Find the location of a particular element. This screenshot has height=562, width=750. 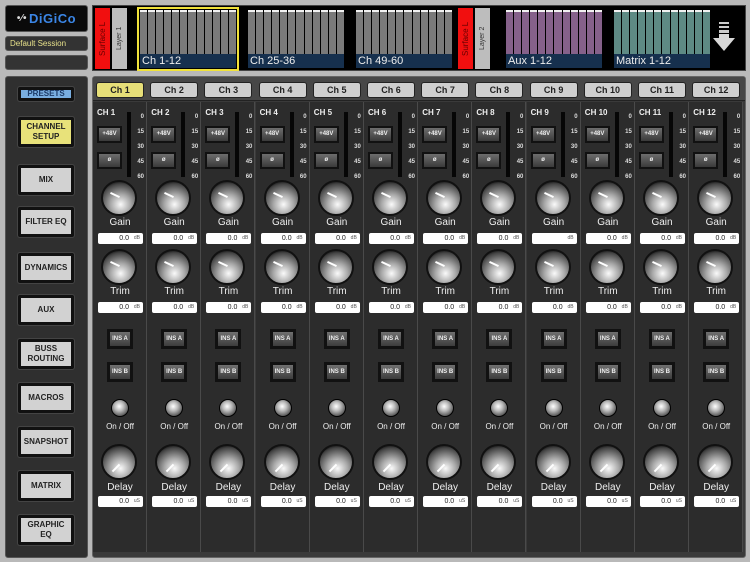

bank-ch-49-60: Ch 49-60 is located at coordinates (404, 39).